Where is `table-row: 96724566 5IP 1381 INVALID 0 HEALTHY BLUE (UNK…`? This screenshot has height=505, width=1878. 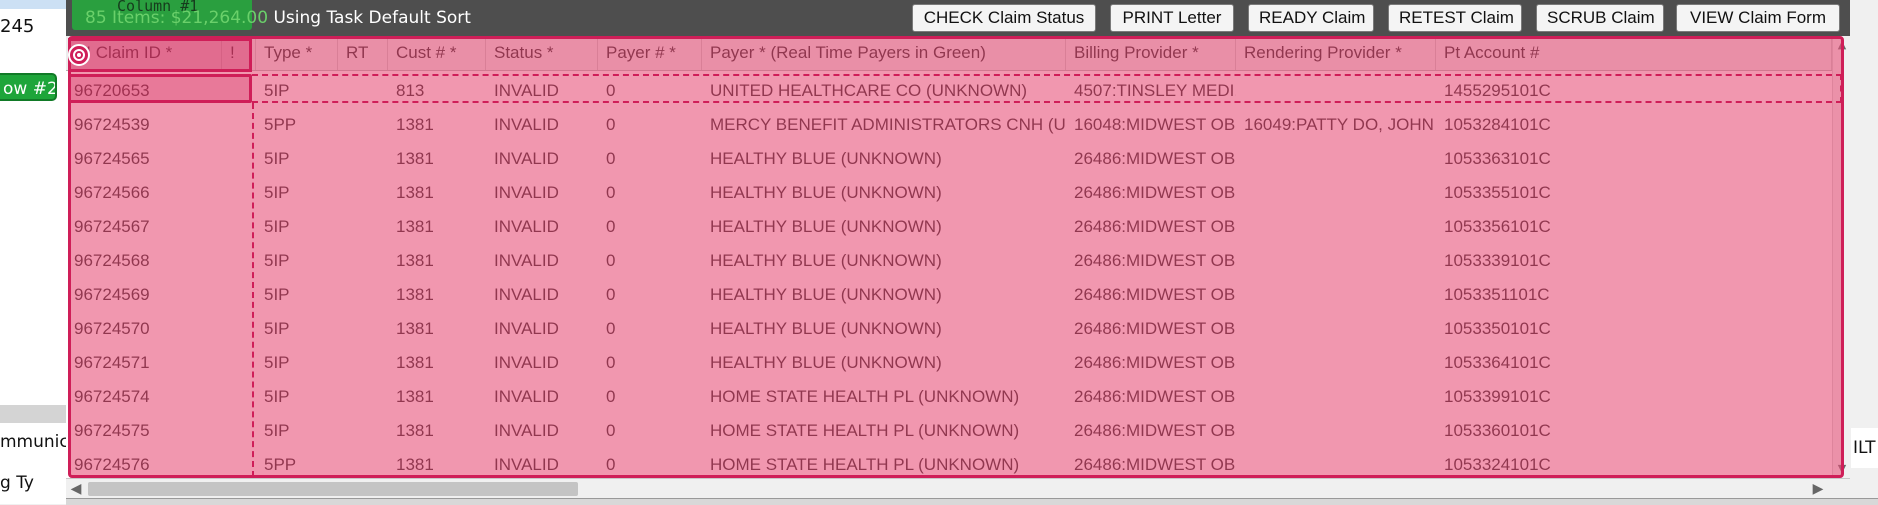 table-row: 96724566 5IP 1381 INVALID 0 HEALTHY BLUE (UNK… is located at coordinates (958, 193).